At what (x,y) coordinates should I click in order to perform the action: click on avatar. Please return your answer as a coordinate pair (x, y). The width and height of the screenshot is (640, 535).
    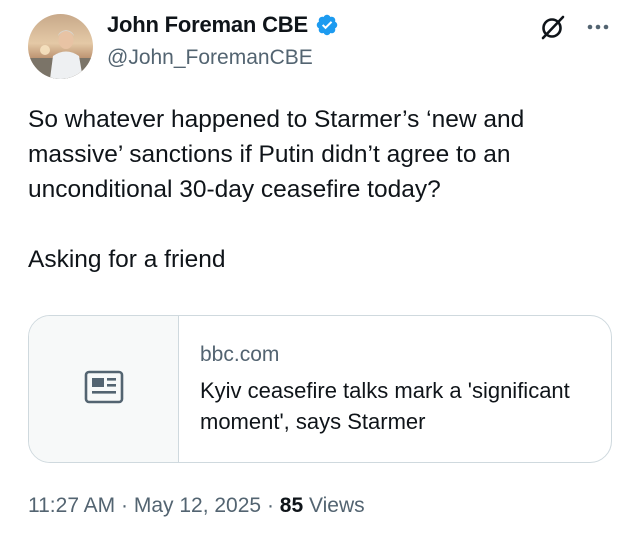
    Looking at the image, I should click on (60, 46).